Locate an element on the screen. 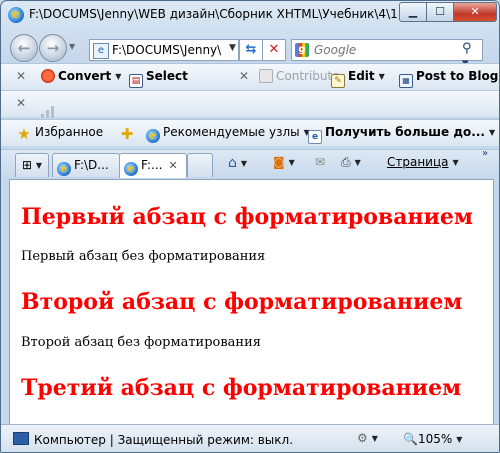 Image resolution: width=500 pixels, height=453 pixels. ie-logo-icon: e is located at coordinates (16, 15).